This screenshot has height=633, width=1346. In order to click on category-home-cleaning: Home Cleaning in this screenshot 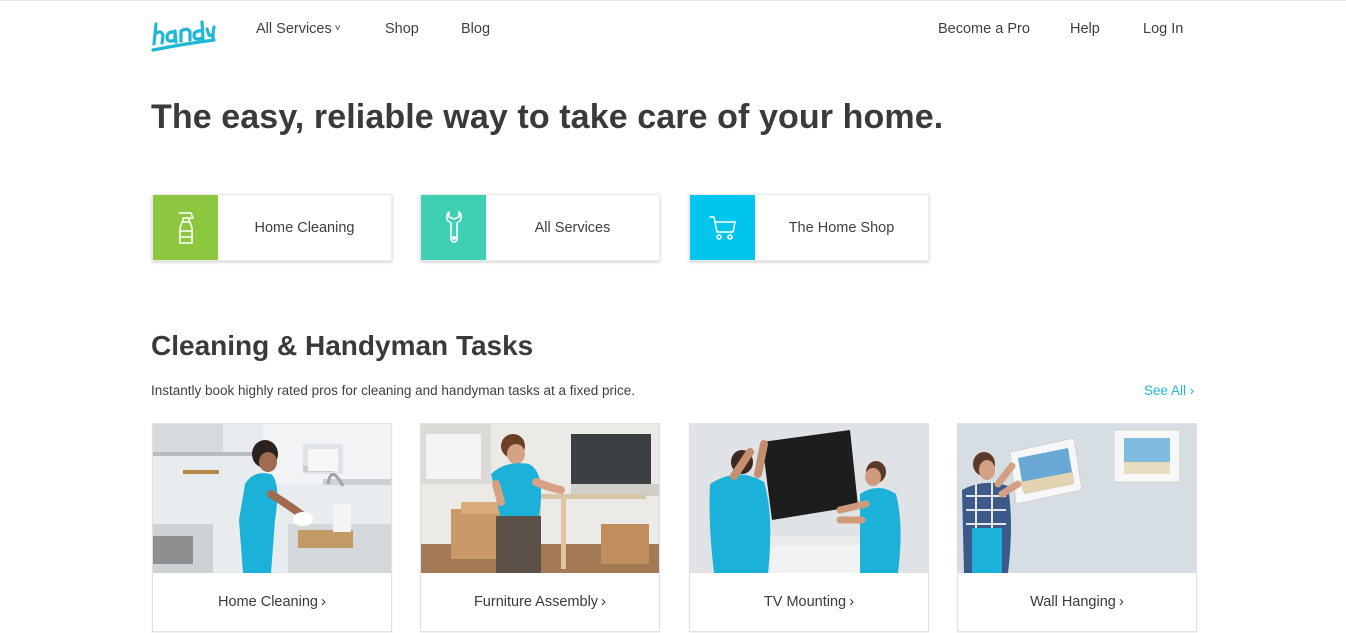, I will do `click(272, 227)`.